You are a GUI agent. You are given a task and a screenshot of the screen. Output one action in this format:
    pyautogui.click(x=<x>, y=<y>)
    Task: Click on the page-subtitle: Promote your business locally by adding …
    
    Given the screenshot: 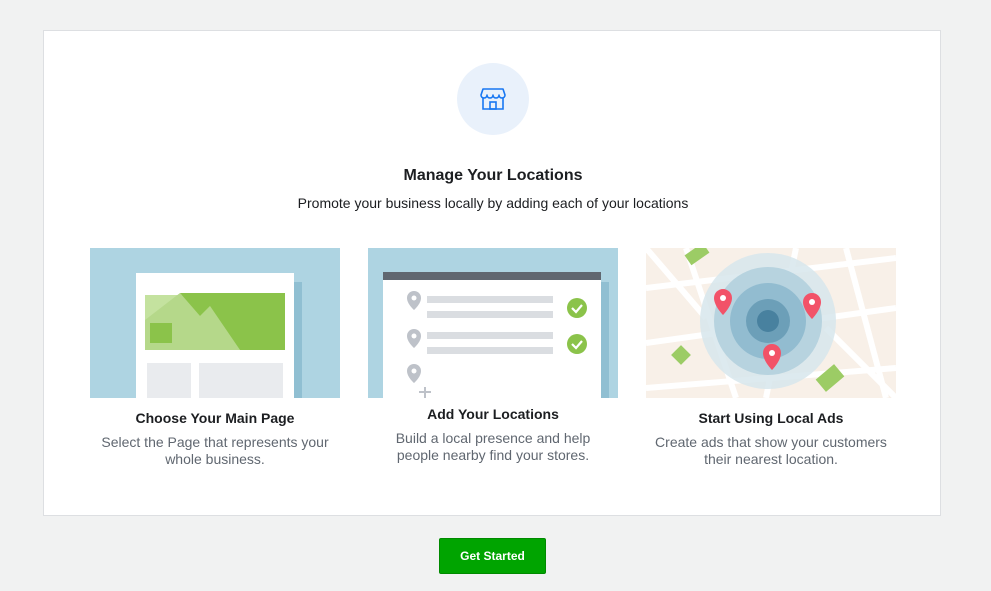 What is the action you would take?
    pyautogui.click(x=493, y=203)
    